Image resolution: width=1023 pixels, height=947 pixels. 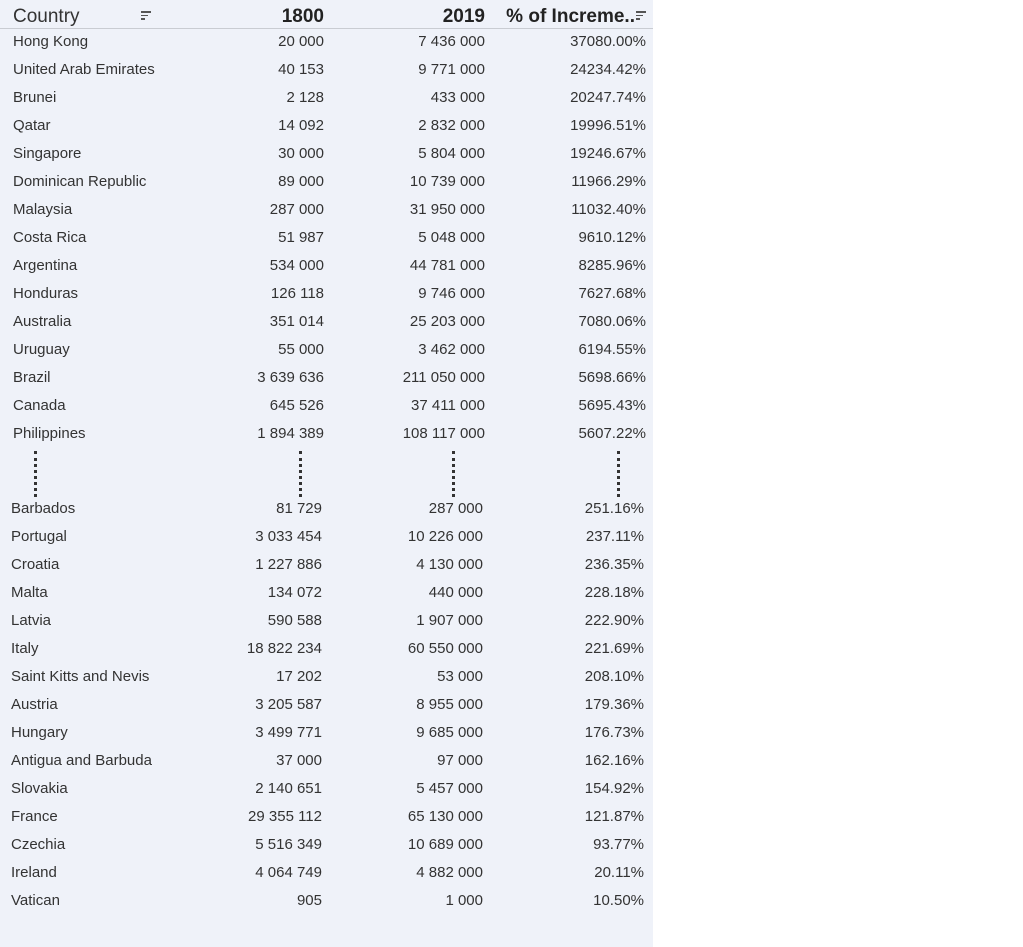 What do you see at coordinates (326, 350) in the screenshot?
I see `table-row: Uruguay 55 000 3 462 000 6194.55%` at bounding box center [326, 350].